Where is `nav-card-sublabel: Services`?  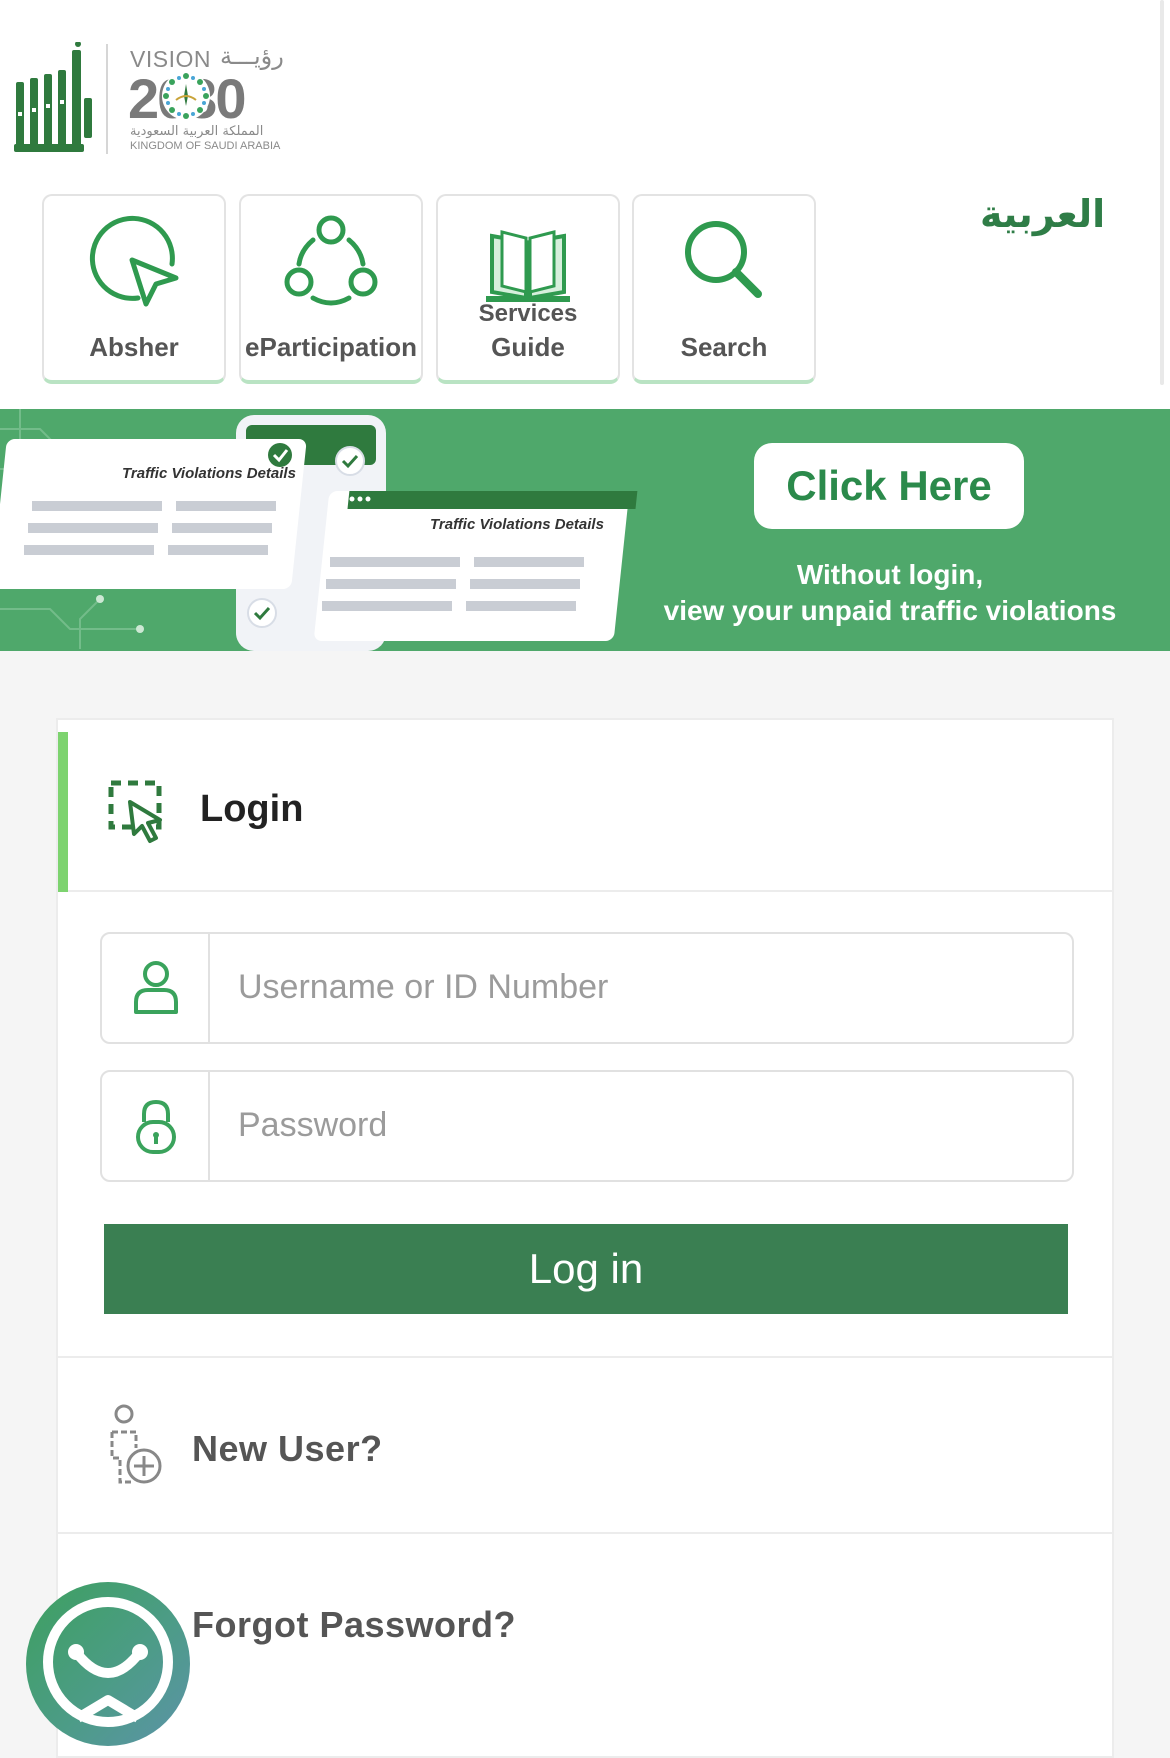
nav-card-sublabel: Services is located at coordinates (528, 313).